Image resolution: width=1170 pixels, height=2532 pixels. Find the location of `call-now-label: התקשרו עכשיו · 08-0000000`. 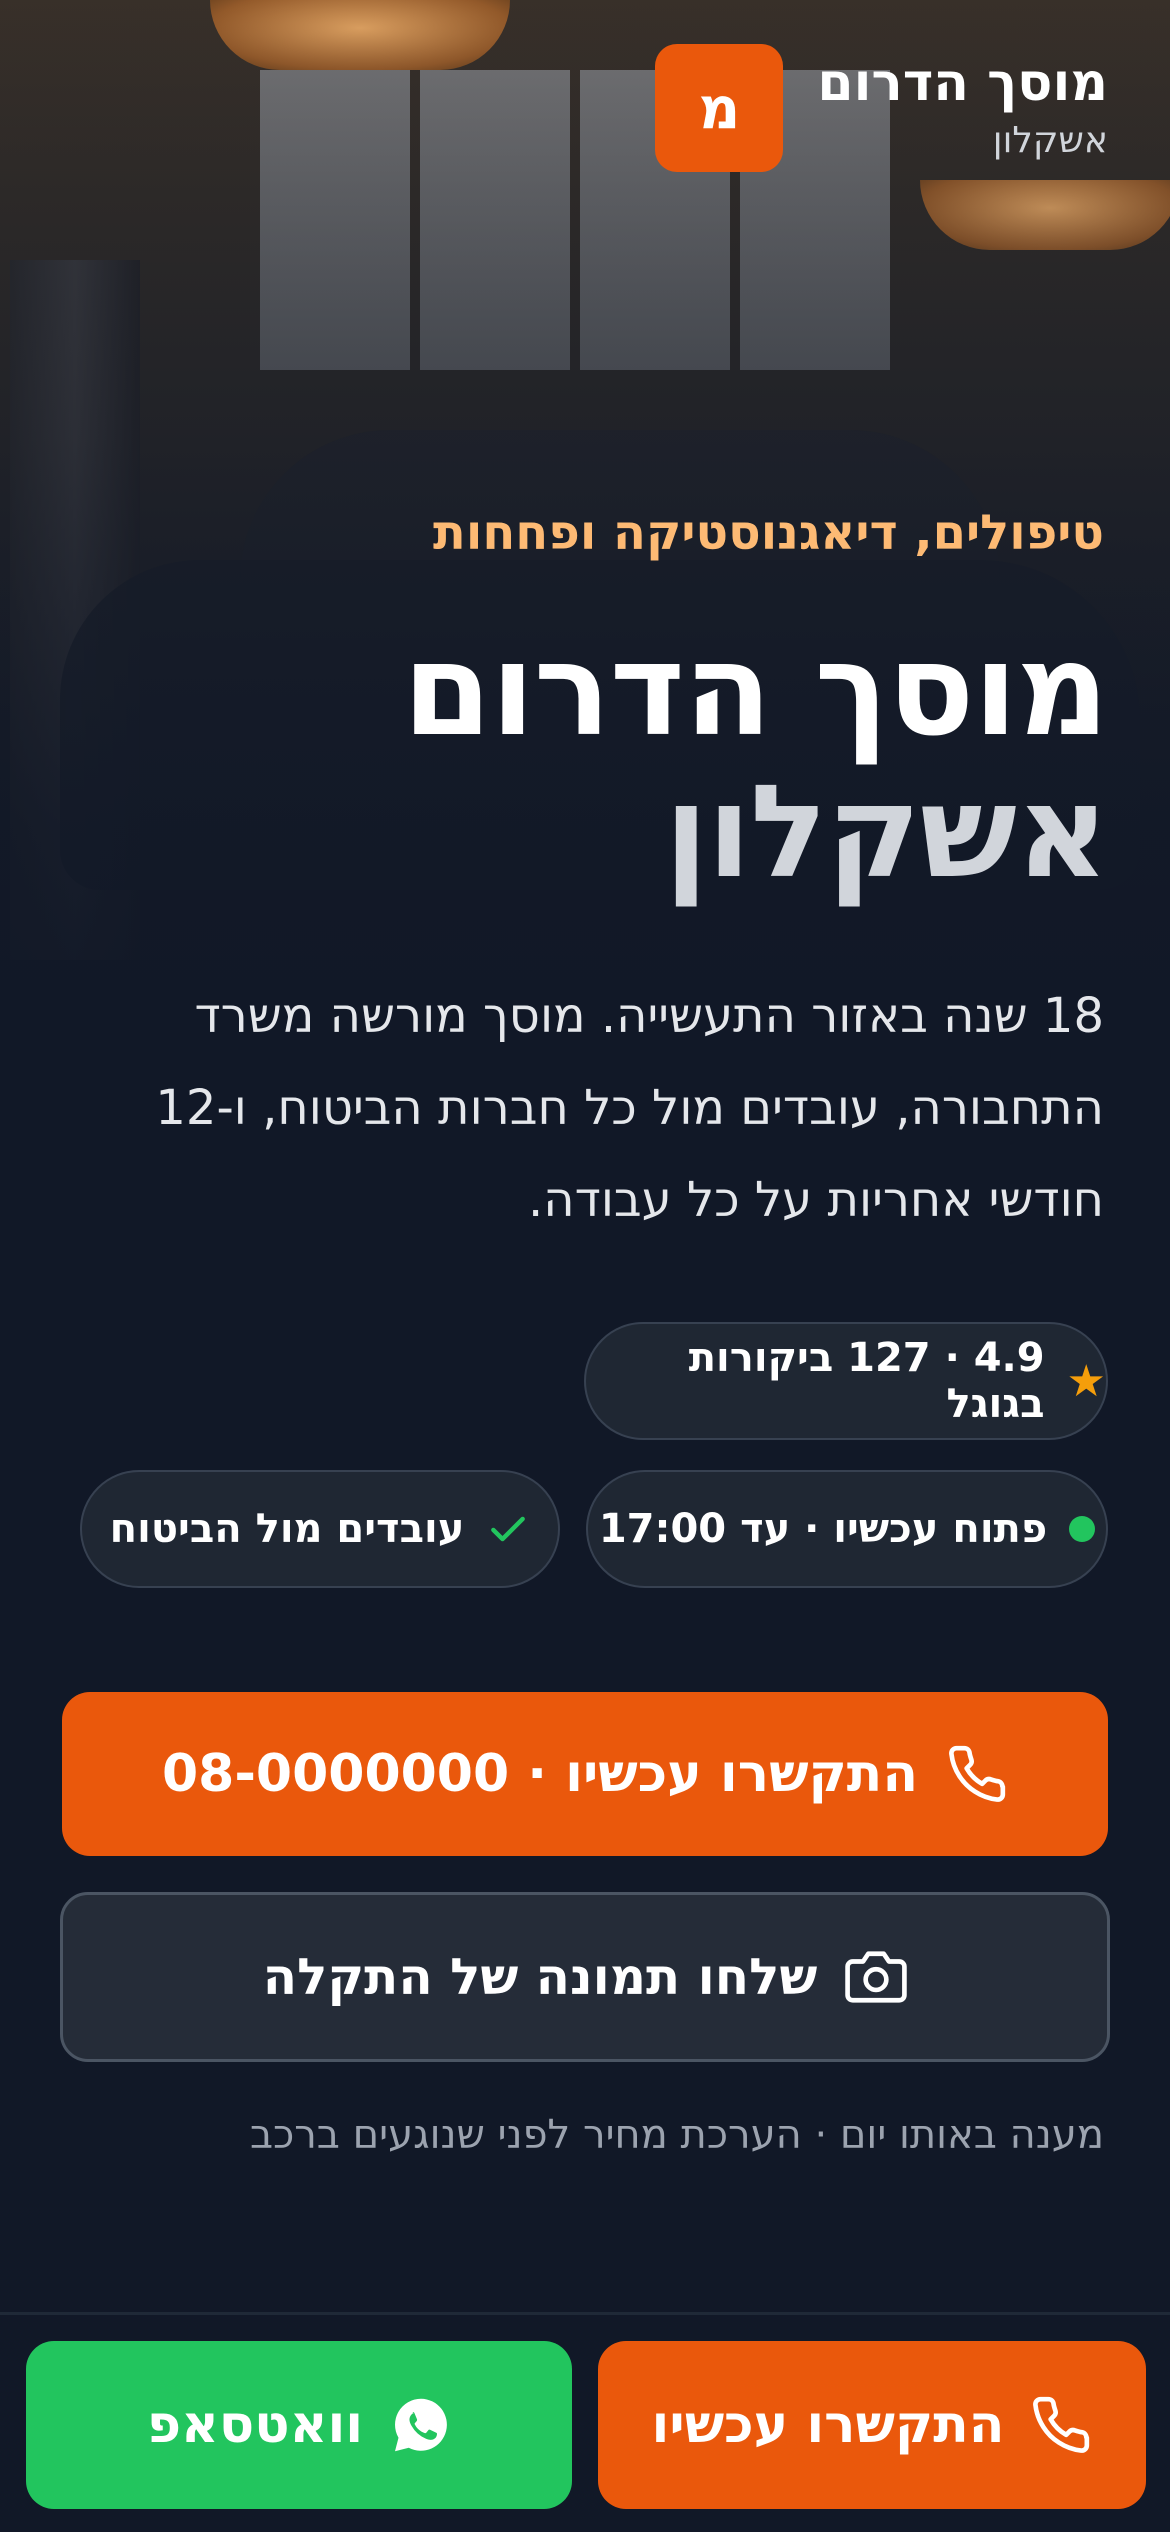

call-now-label: התקשרו עכשיו · 08-0000000 is located at coordinates (540, 1774).